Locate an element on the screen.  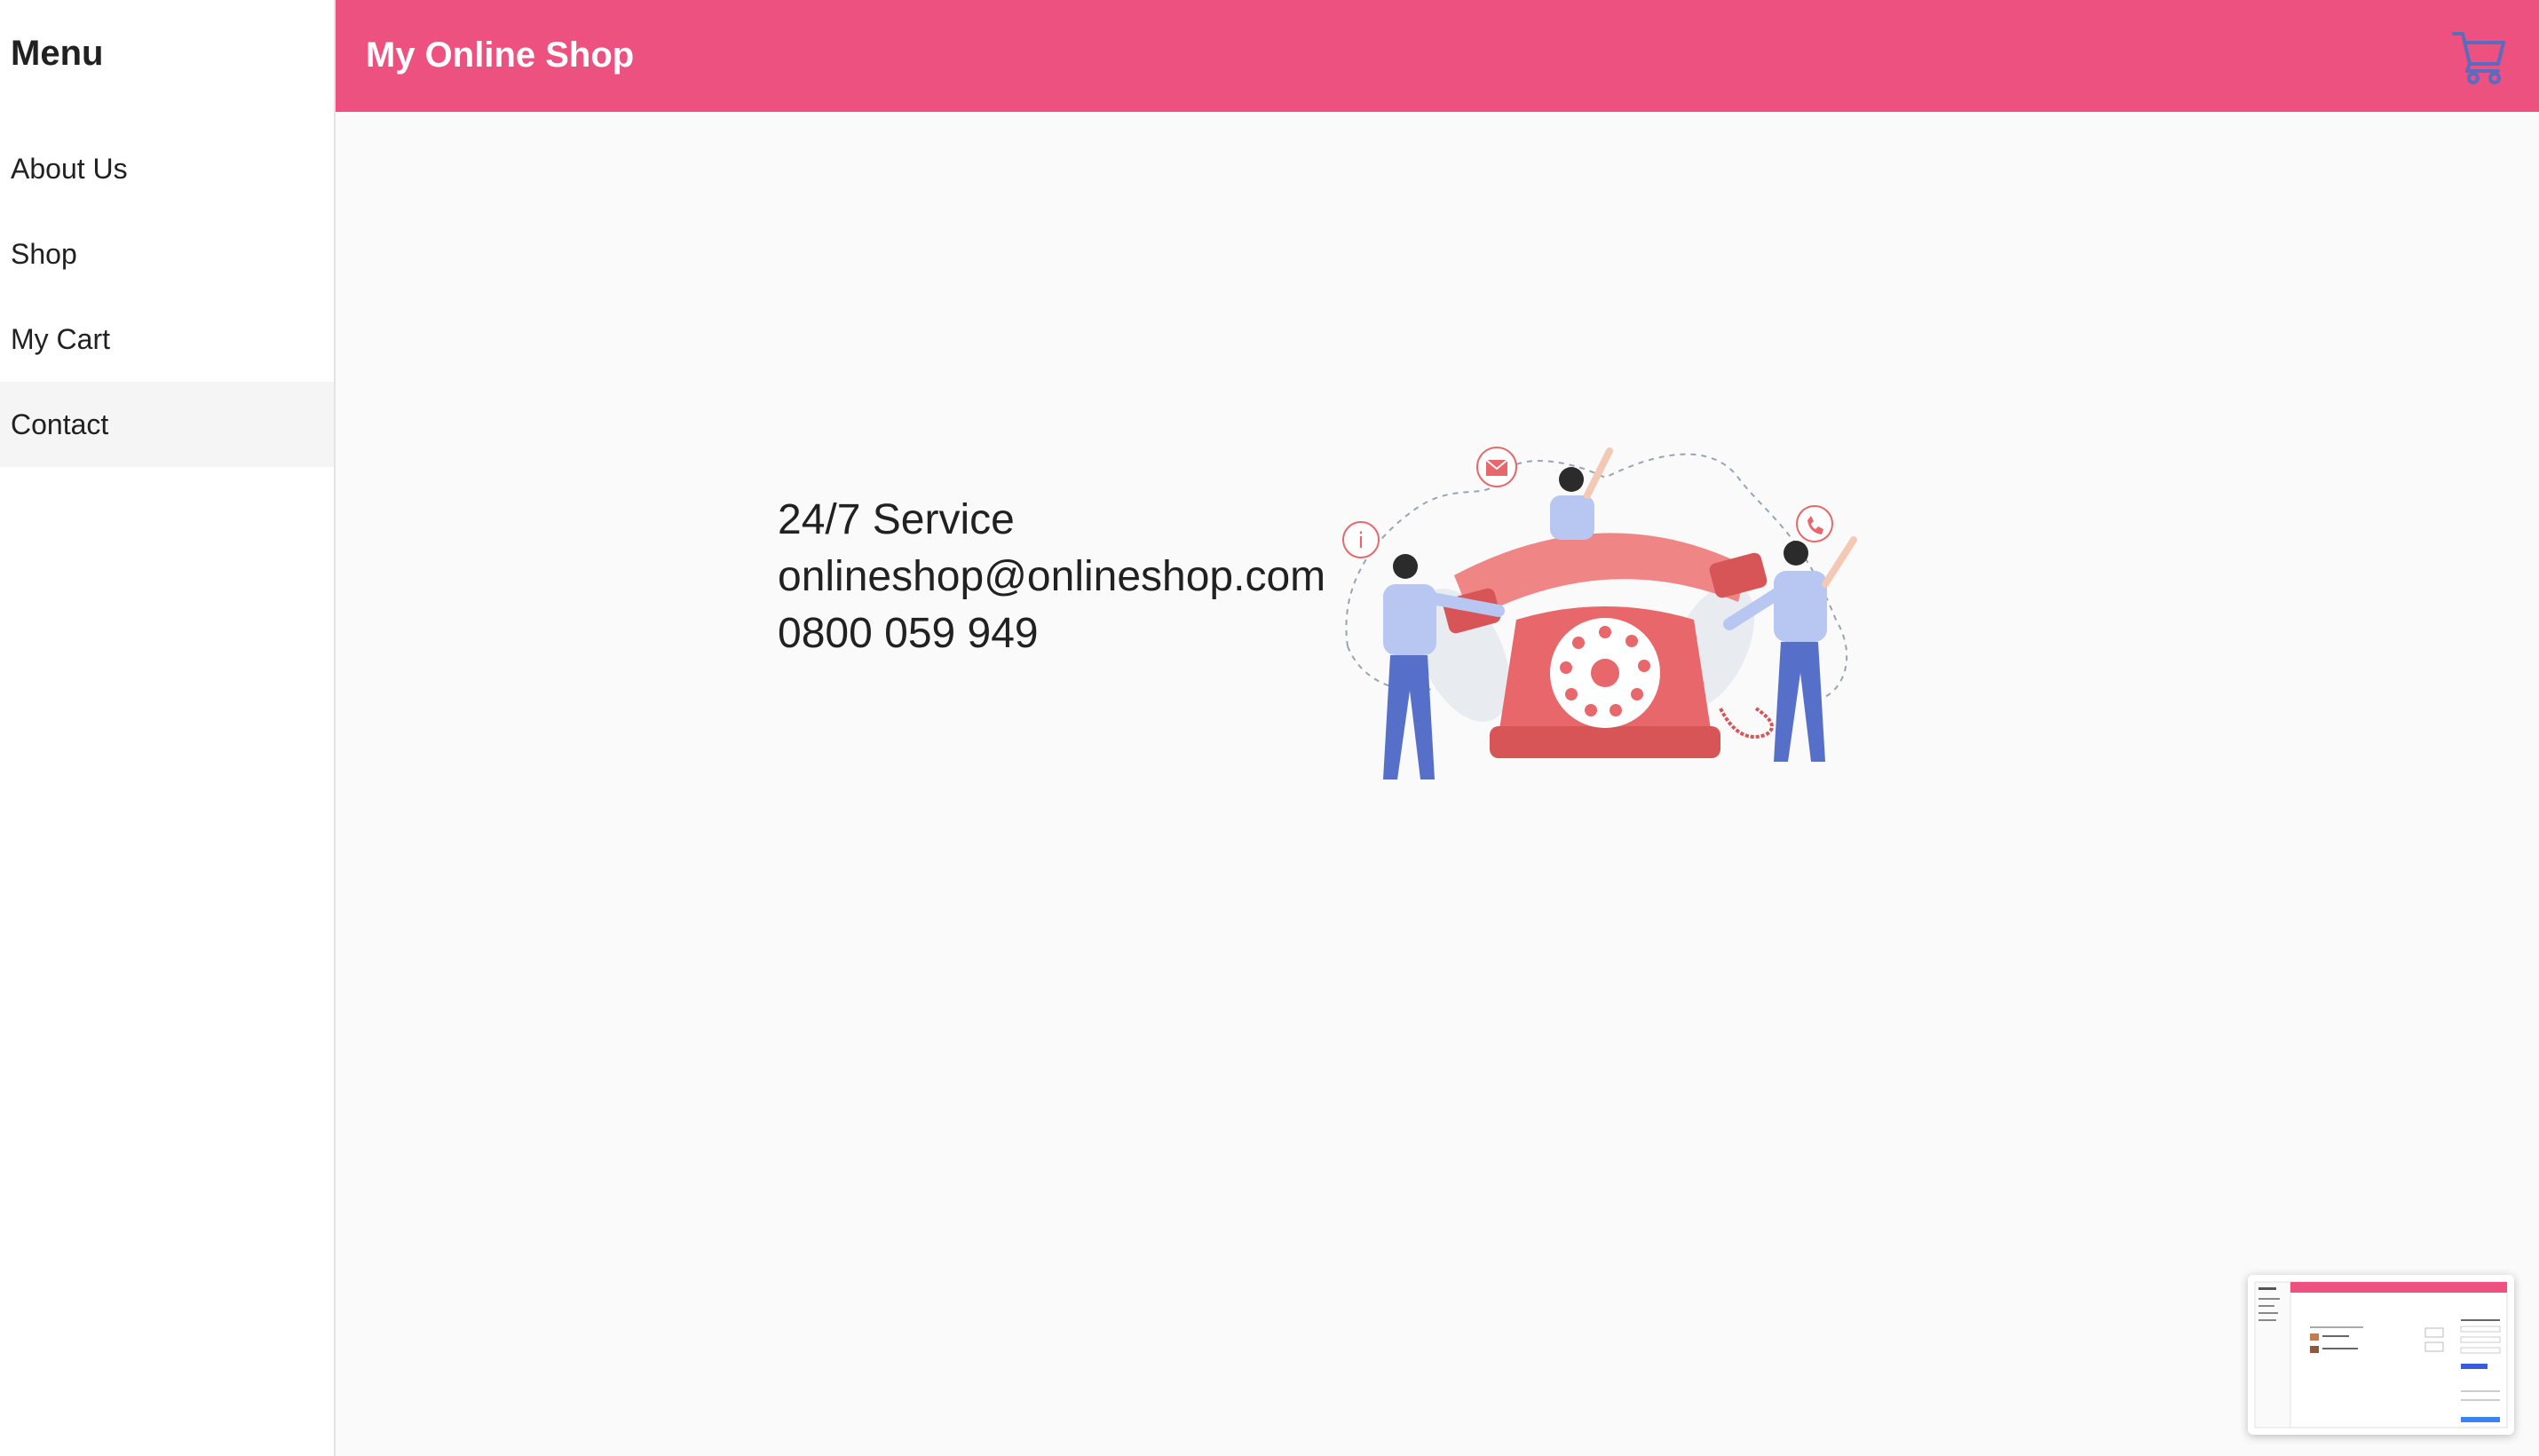
cart-button is located at coordinates (2479, 56).